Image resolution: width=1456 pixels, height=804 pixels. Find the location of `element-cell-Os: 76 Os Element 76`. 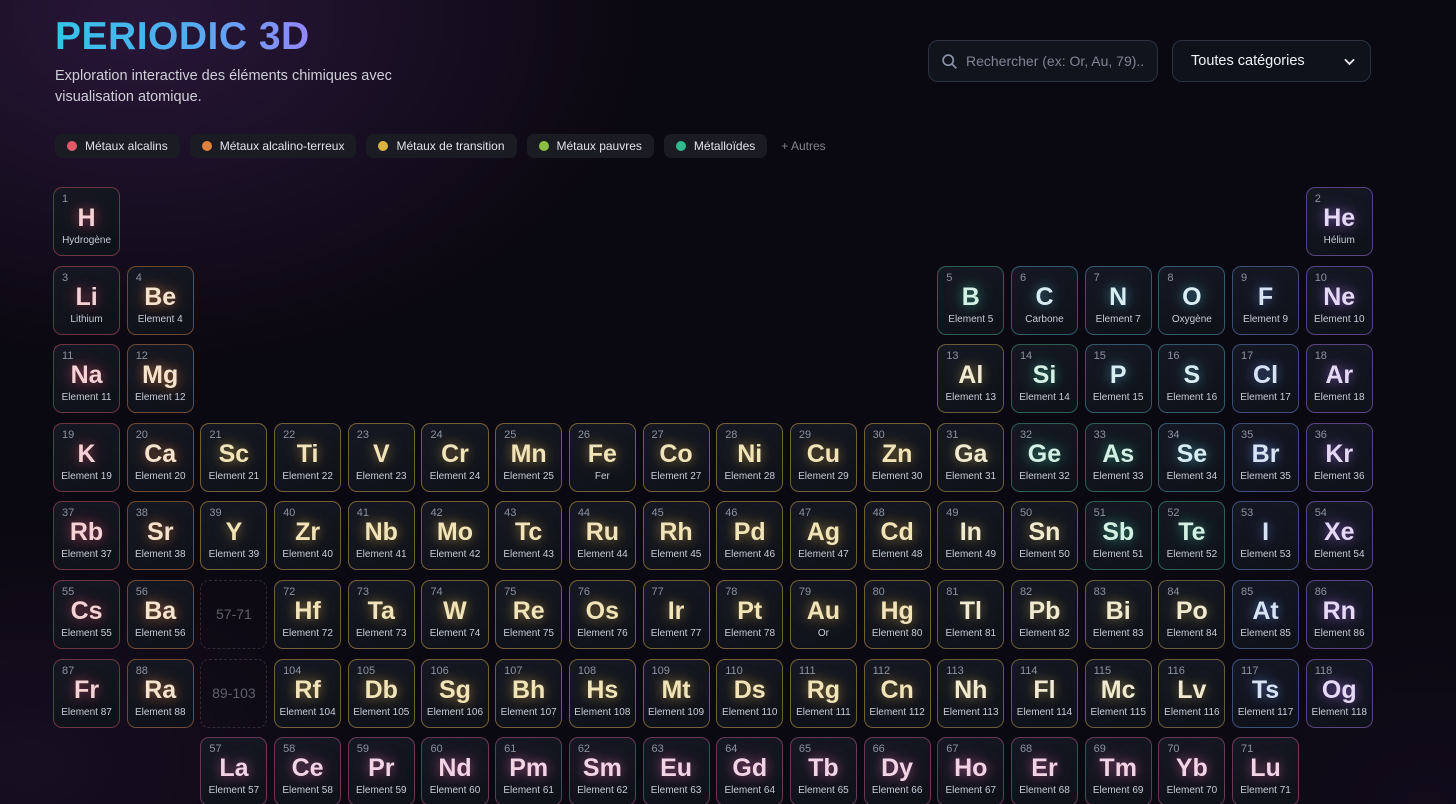

element-cell-Os: 76 Os Element 76 is located at coordinates (602, 614).